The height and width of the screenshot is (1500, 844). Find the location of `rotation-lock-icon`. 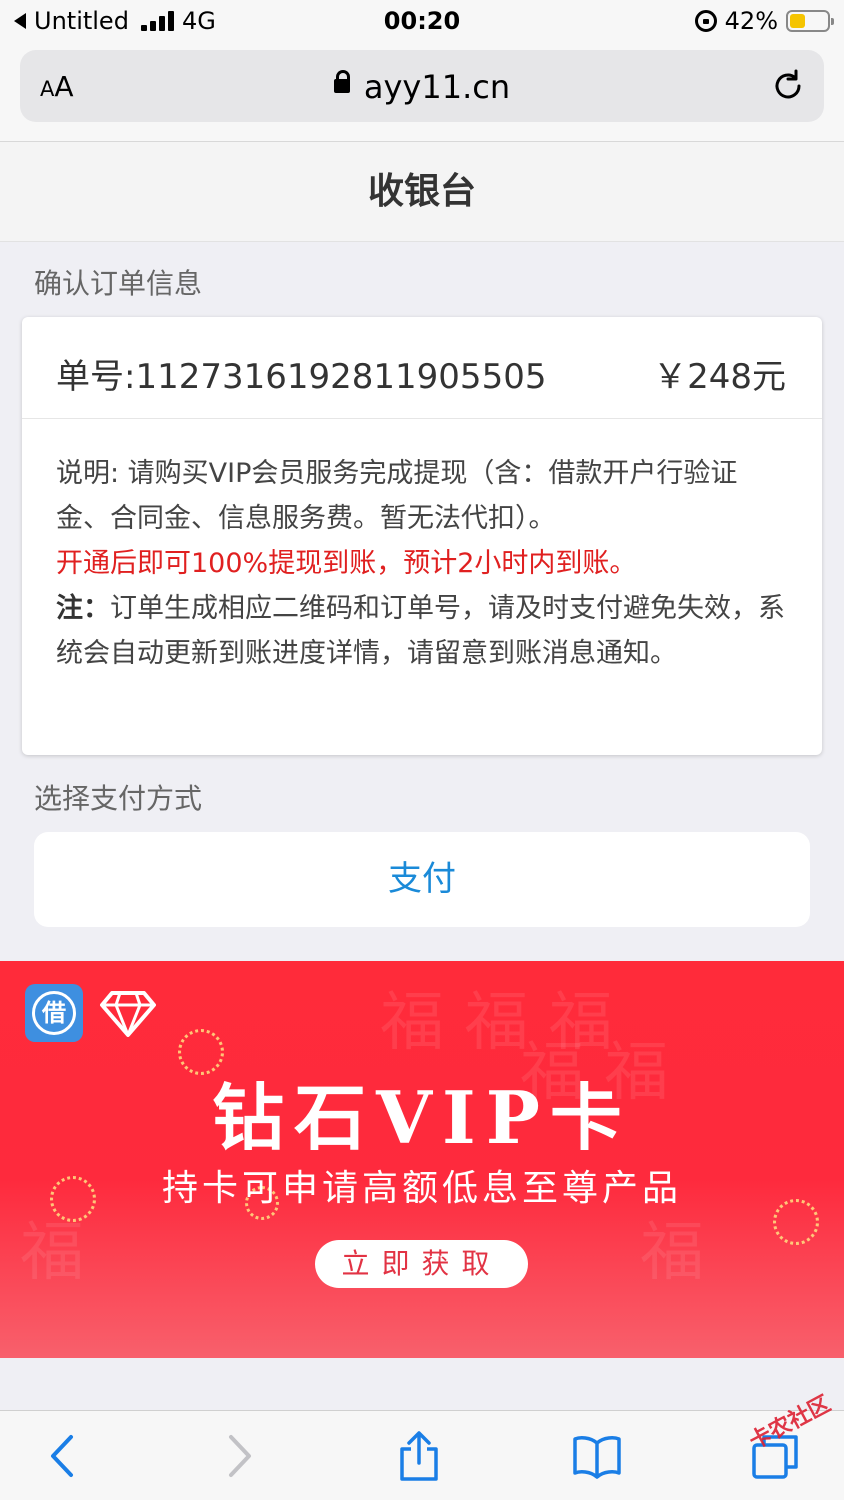

rotation-lock-icon is located at coordinates (705, 21).